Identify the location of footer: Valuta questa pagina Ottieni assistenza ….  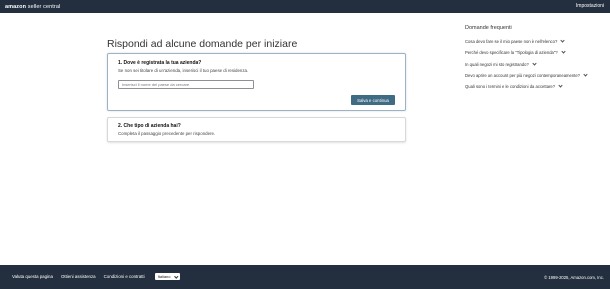
(305, 277).